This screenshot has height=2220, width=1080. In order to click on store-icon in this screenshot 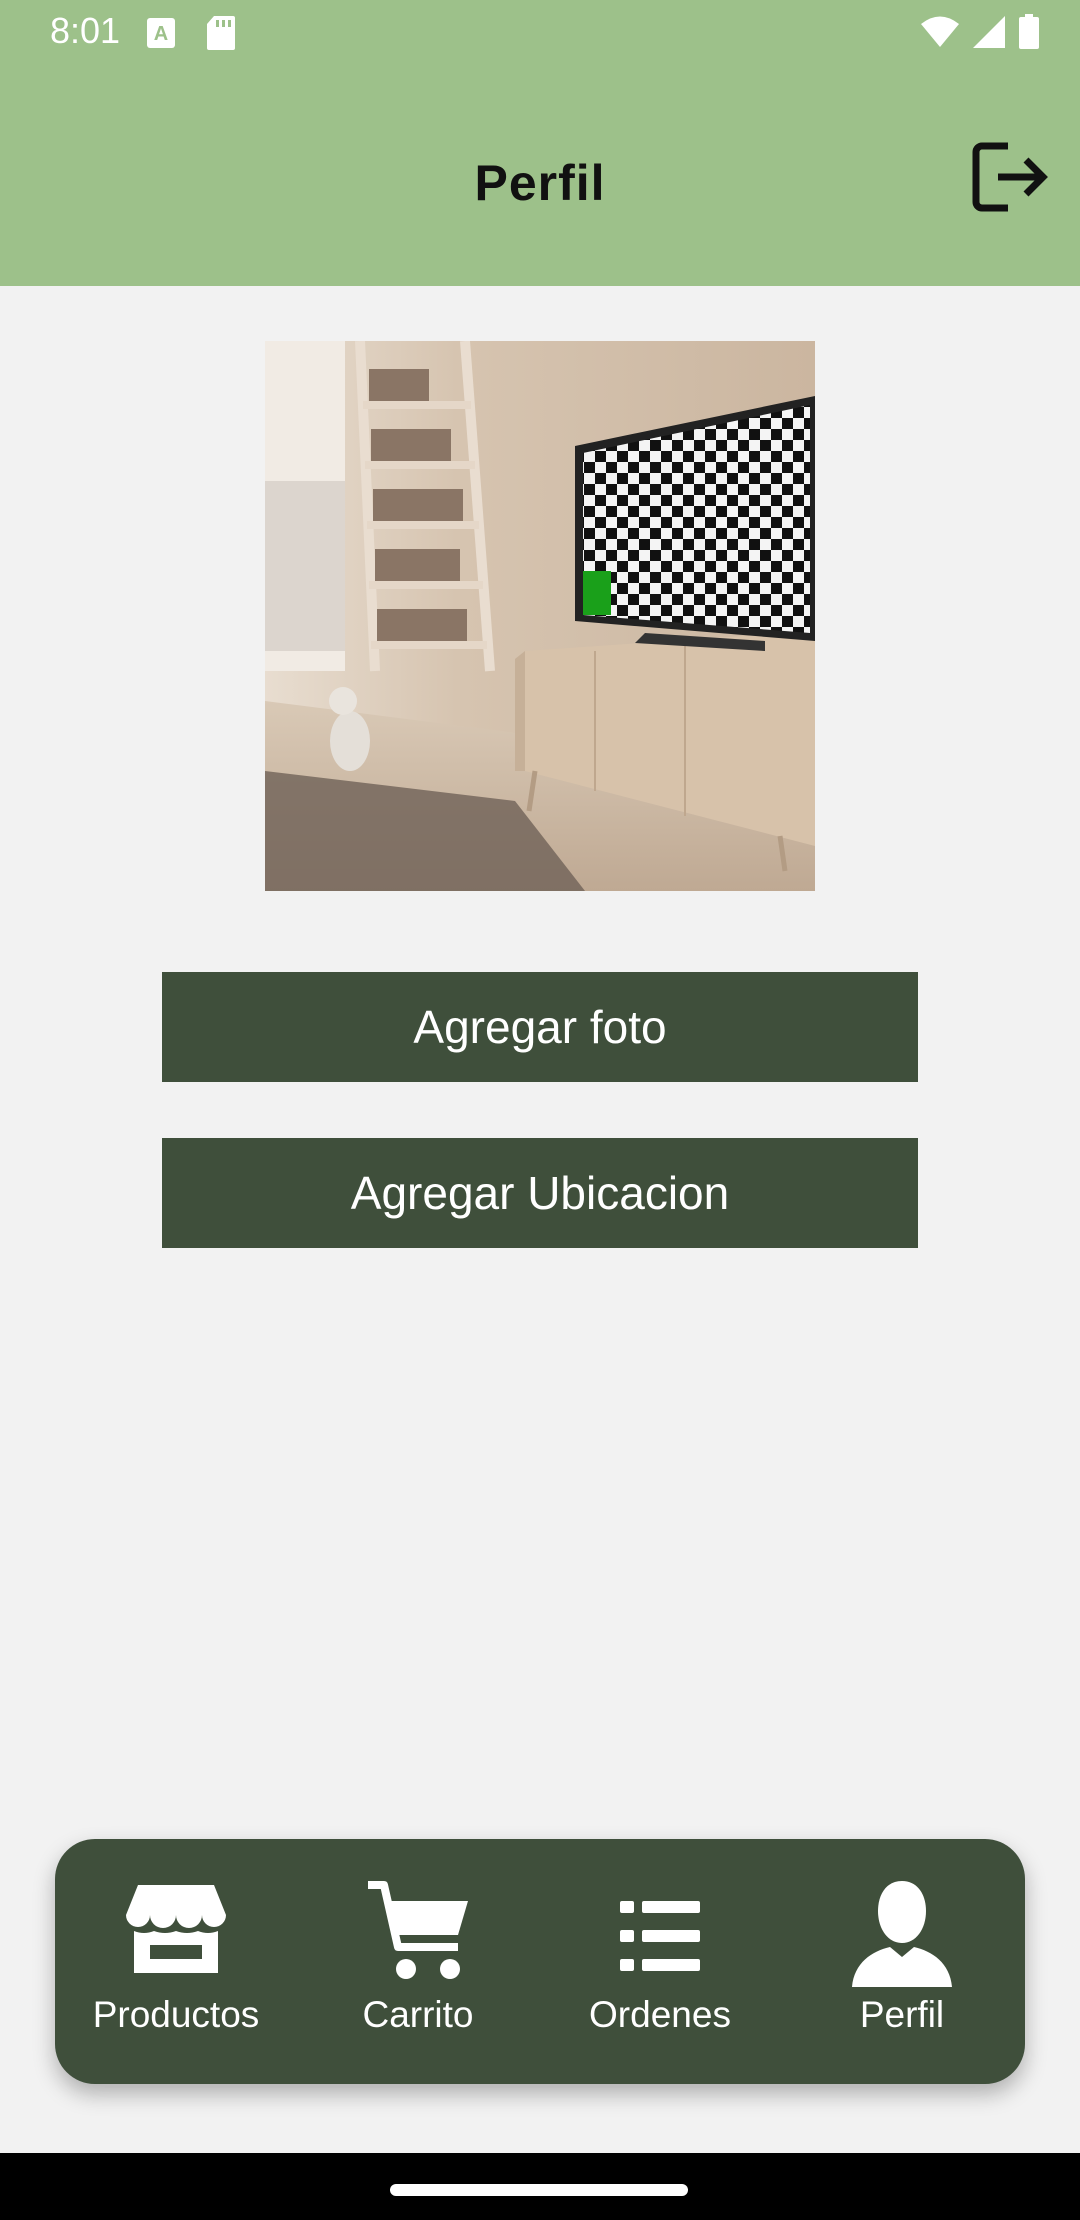, I will do `click(176, 1929)`.